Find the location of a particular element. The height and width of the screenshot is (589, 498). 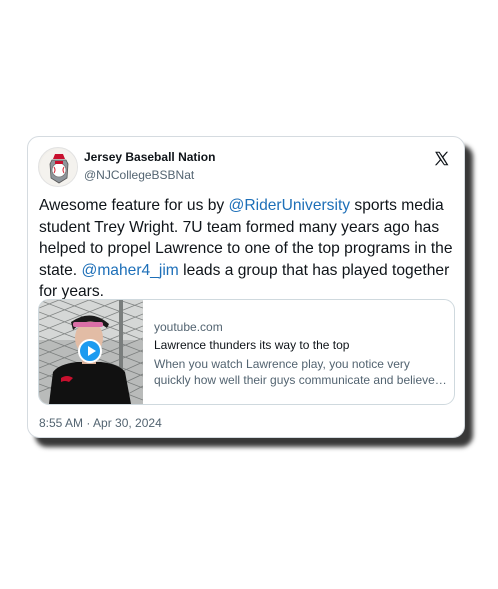

video-thumbnail is located at coordinates (91, 352).